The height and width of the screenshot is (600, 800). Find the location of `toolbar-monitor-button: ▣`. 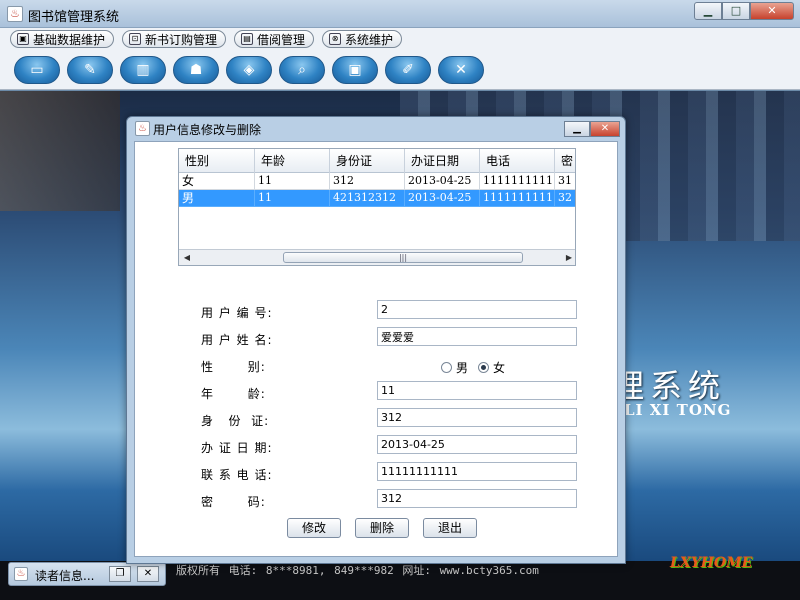

toolbar-monitor-button: ▣ is located at coordinates (355, 69).